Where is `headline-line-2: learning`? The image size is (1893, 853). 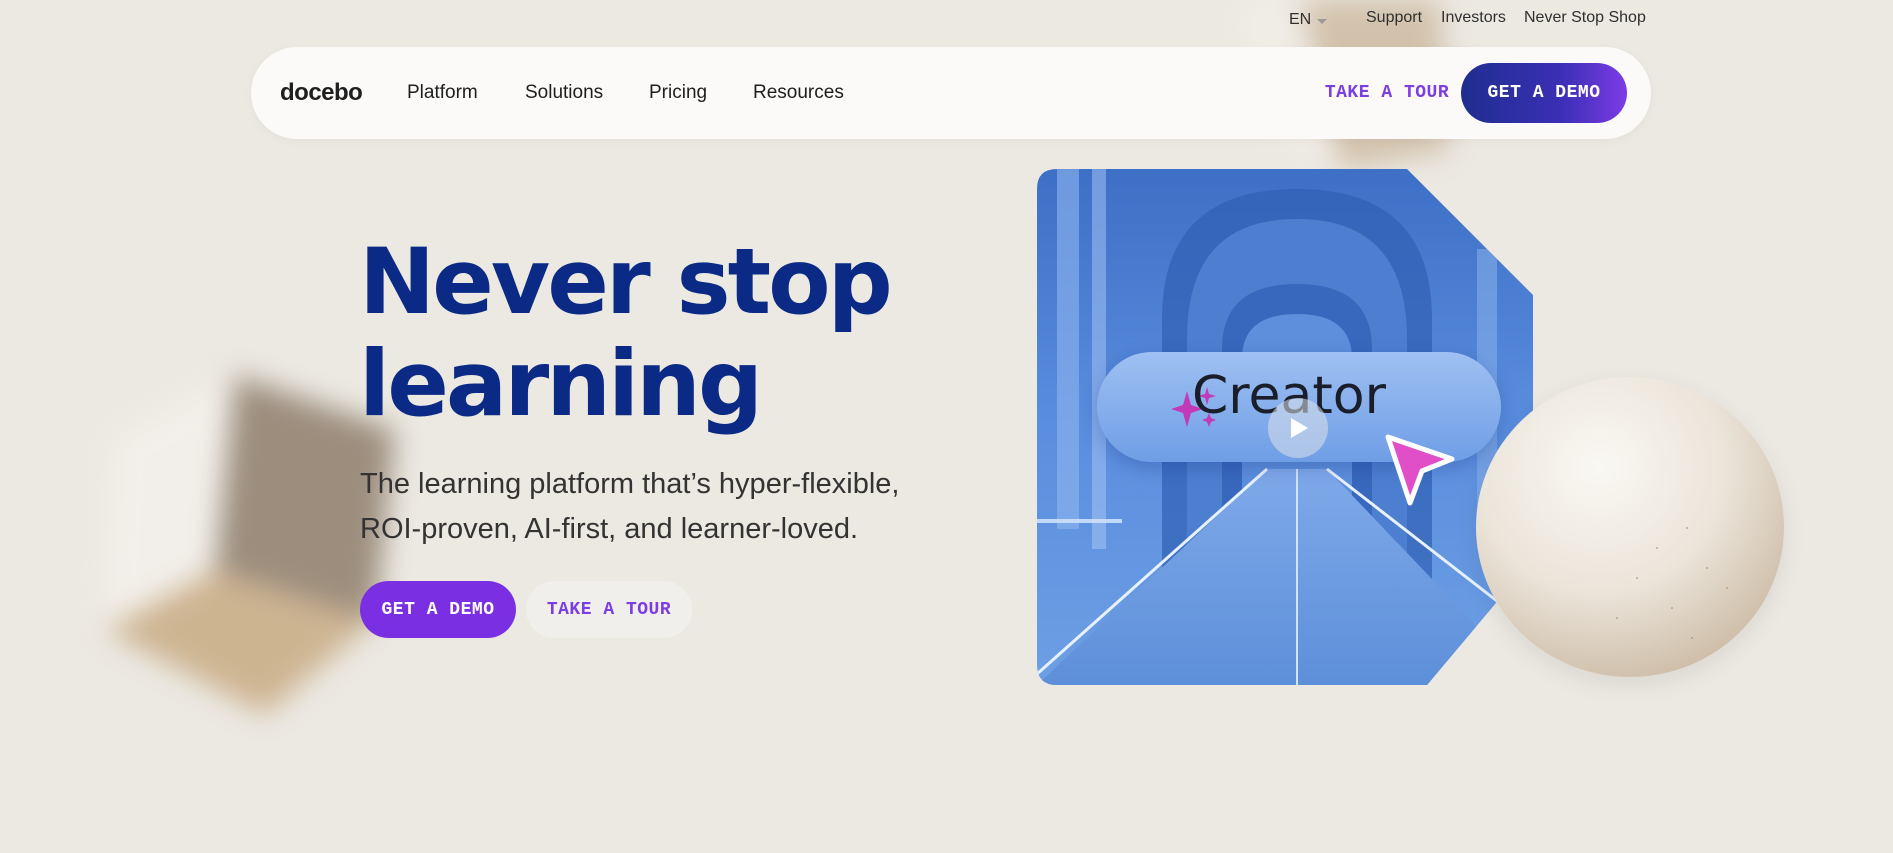
headline-line-2: learning is located at coordinates (561, 384).